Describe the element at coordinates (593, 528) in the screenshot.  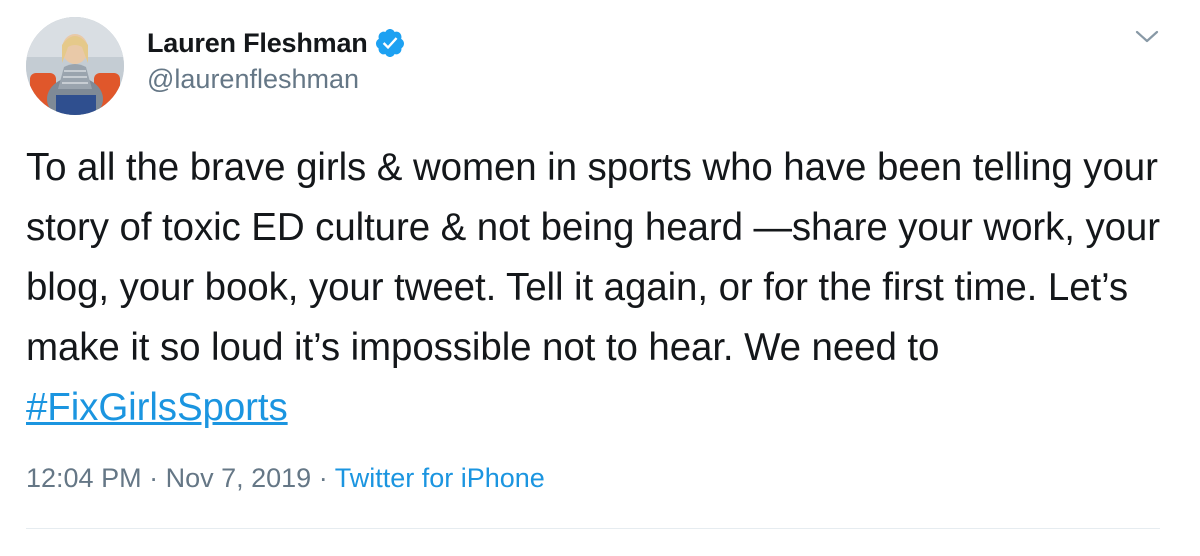
I see `divider` at that location.